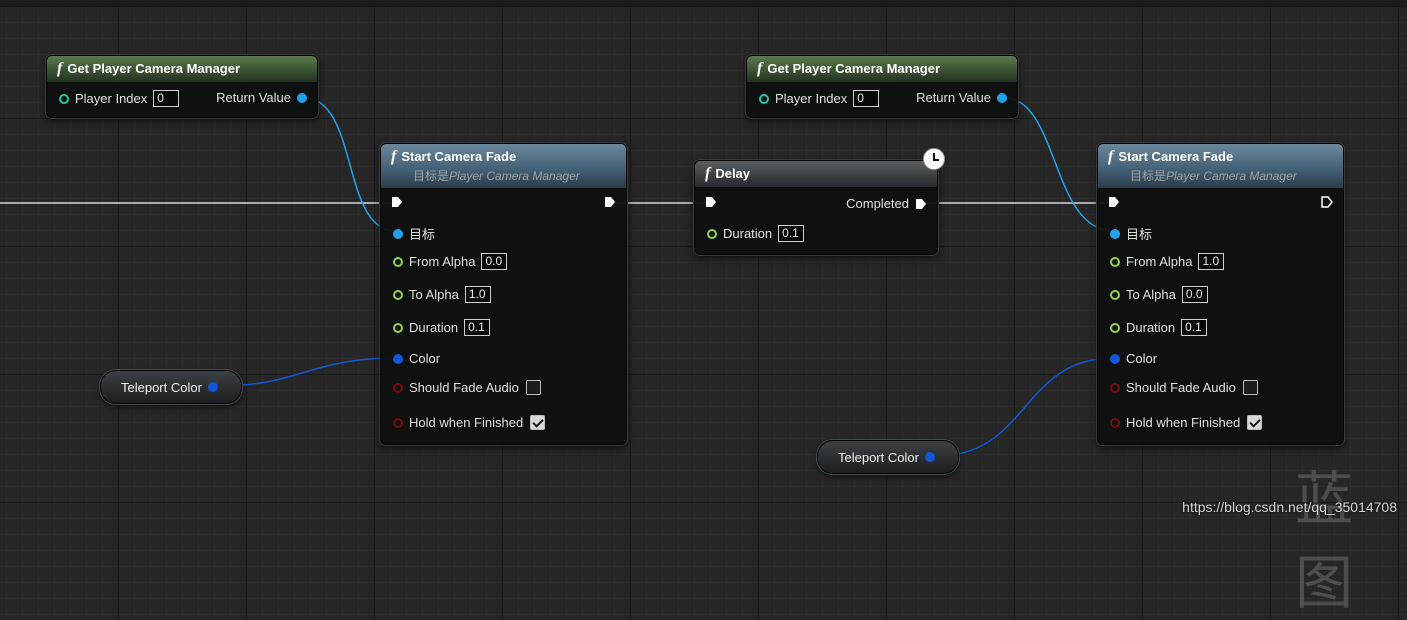 The width and height of the screenshot is (1407, 620). Describe the element at coordinates (811, 98) in the screenshot. I see `pin-label: Player Index` at that location.